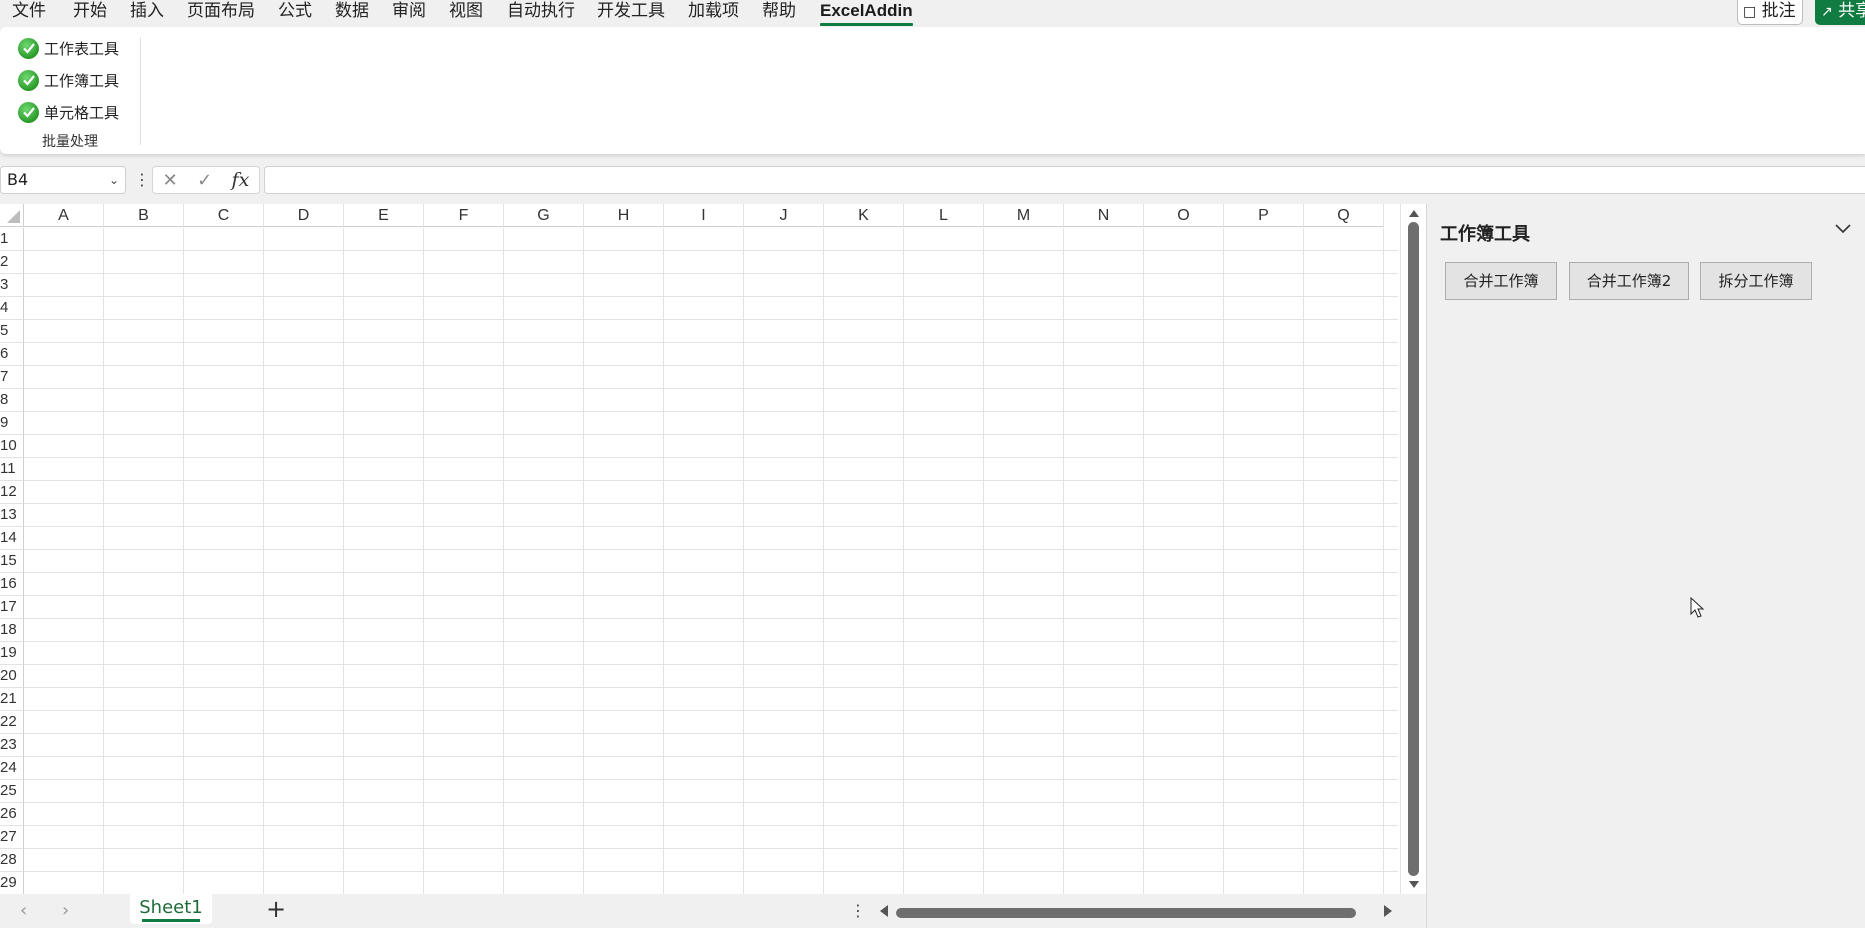  Describe the element at coordinates (464, 215) in the screenshot. I see `column-header: F` at that location.